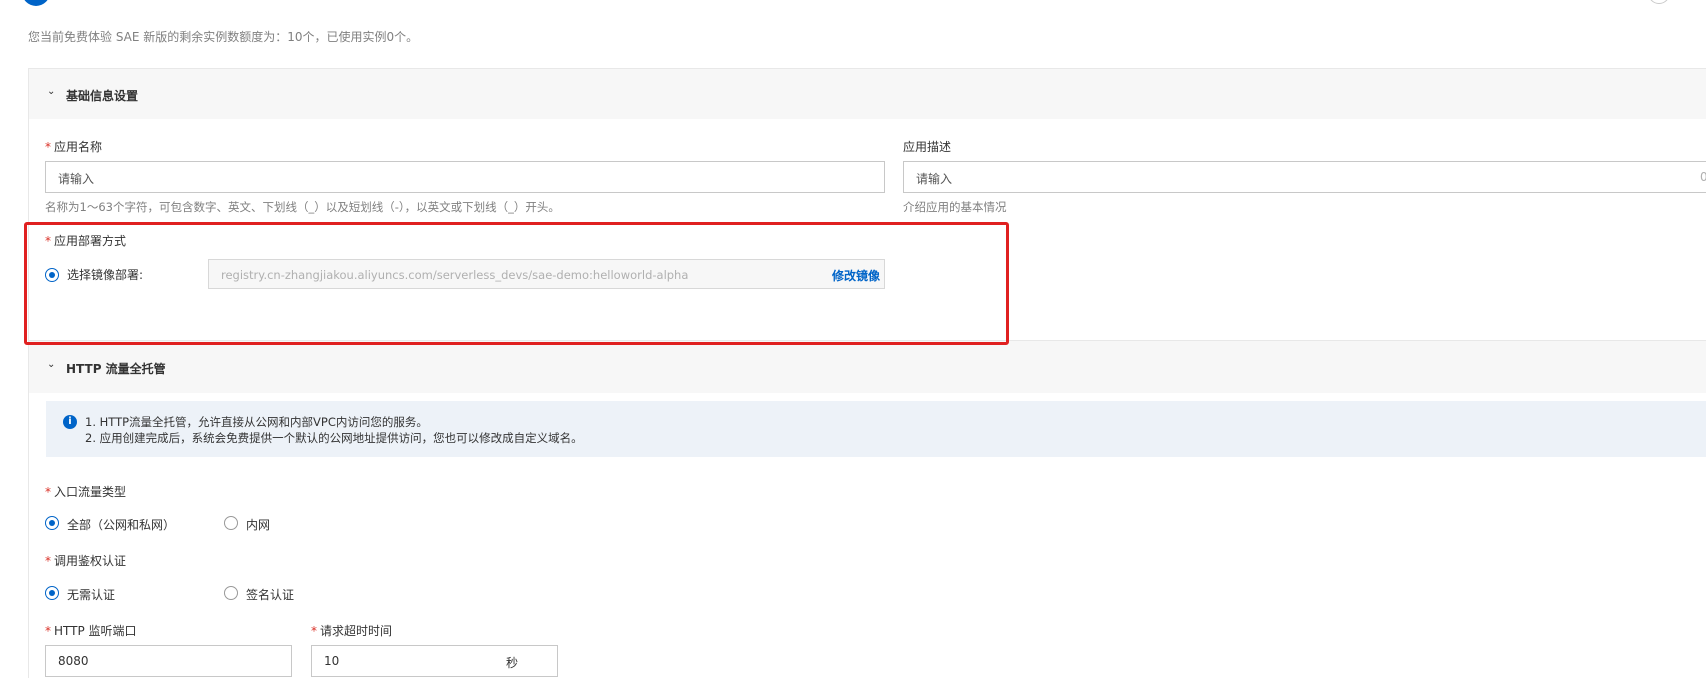 Image resolution: width=1706 pixels, height=678 pixels. What do you see at coordinates (955, 207) in the screenshot?
I see `app-desc-hint: 介绍应用的基本情况` at bounding box center [955, 207].